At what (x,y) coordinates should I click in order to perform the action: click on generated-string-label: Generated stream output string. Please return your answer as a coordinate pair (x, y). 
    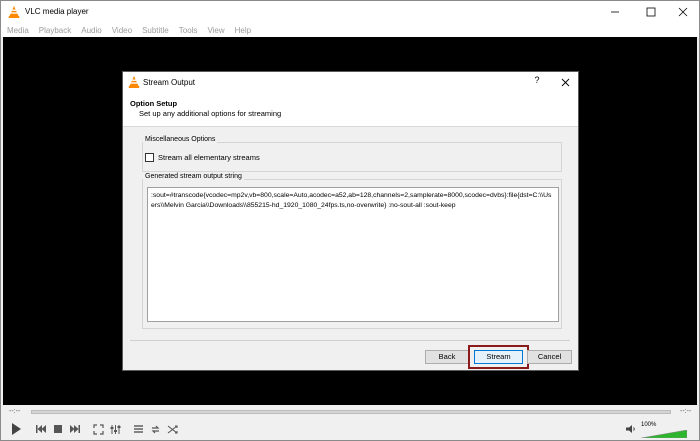
    Looking at the image, I should click on (193, 176).